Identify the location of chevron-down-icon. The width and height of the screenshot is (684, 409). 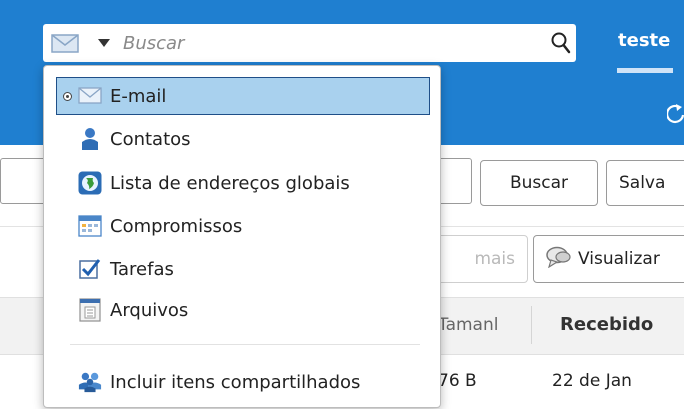
(104, 43).